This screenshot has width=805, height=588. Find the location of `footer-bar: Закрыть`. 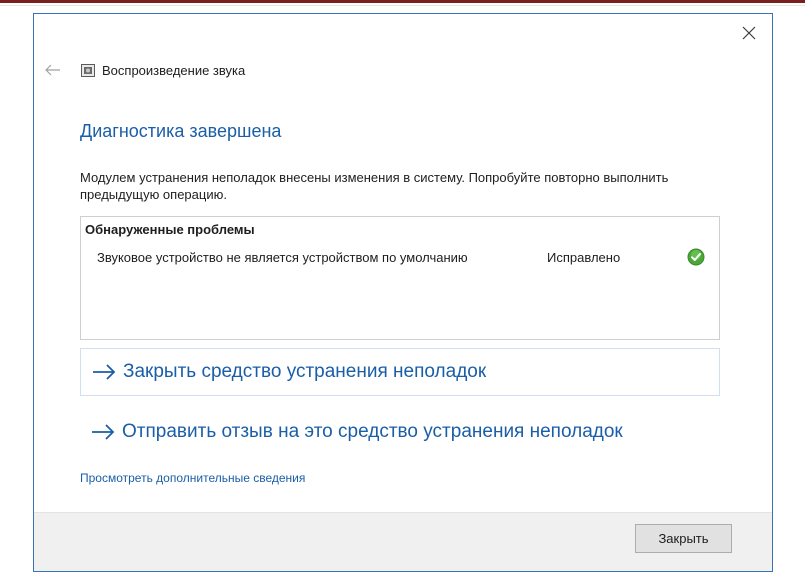

footer-bar: Закрыть is located at coordinates (403, 541).